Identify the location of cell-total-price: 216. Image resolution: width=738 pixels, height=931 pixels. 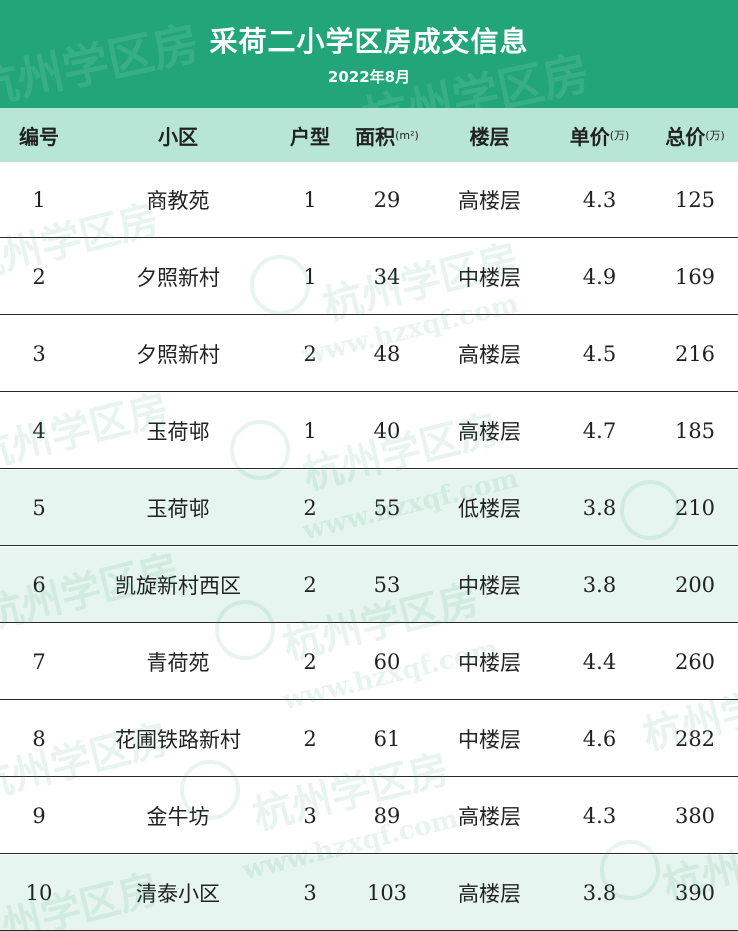
(695, 353).